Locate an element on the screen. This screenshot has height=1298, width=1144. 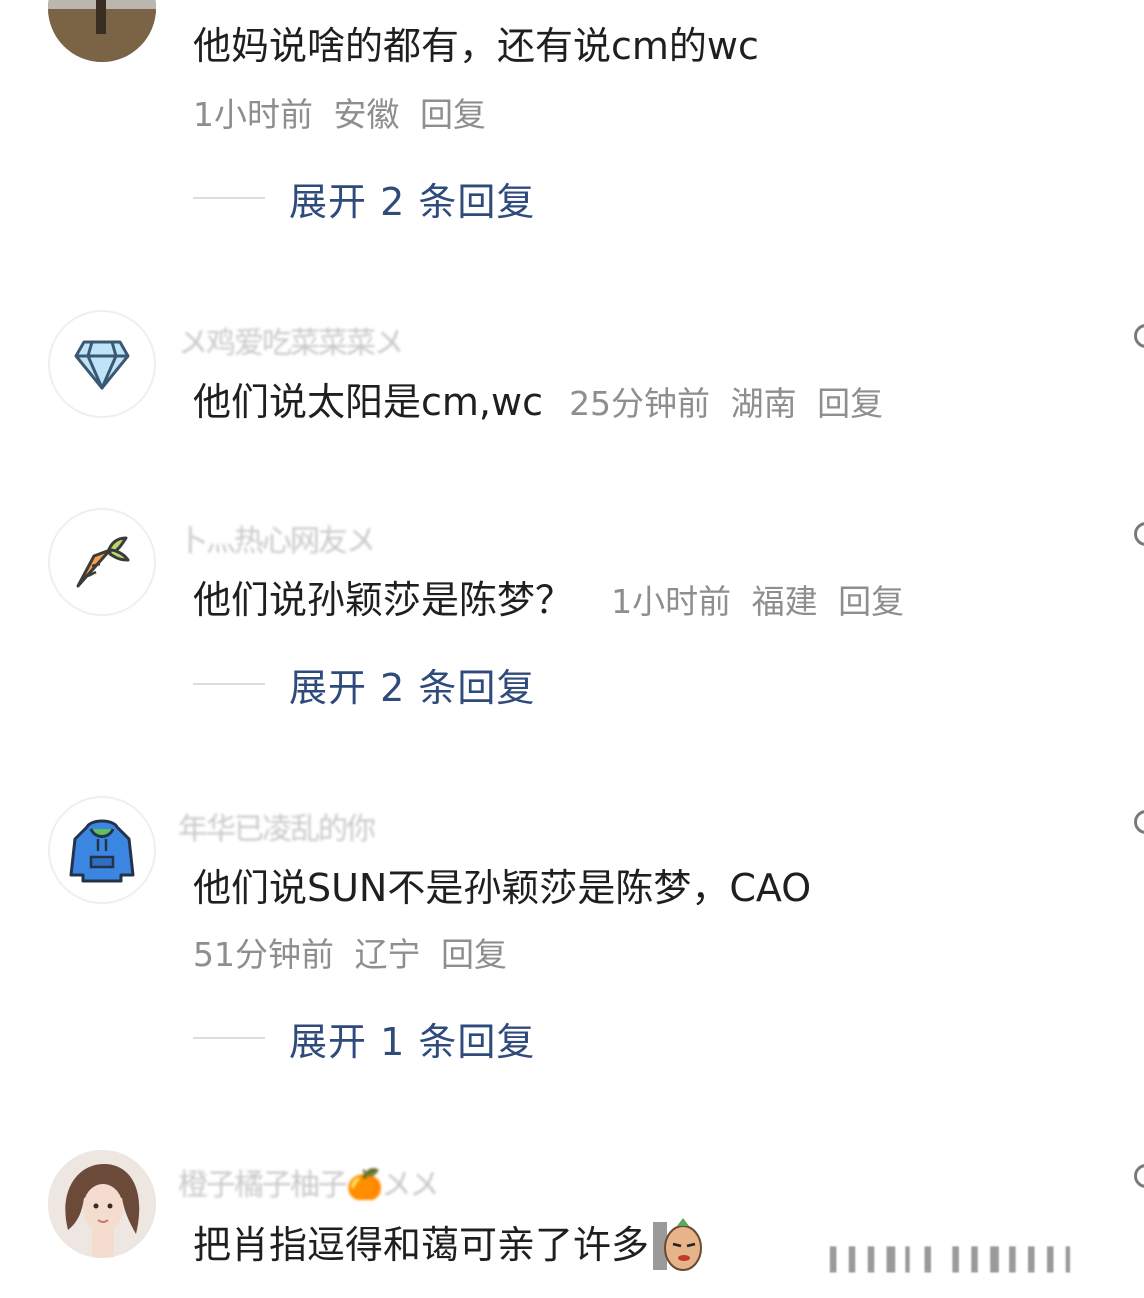
comment-text-row: 把肖指逗得和蔼可亲了许多 is located at coordinates (449, 1245).